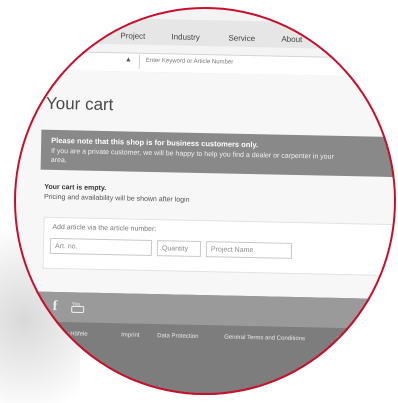  What do you see at coordinates (205, 33) in the screenshot?
I see `top-navigation` at bounding box center [205, 33].